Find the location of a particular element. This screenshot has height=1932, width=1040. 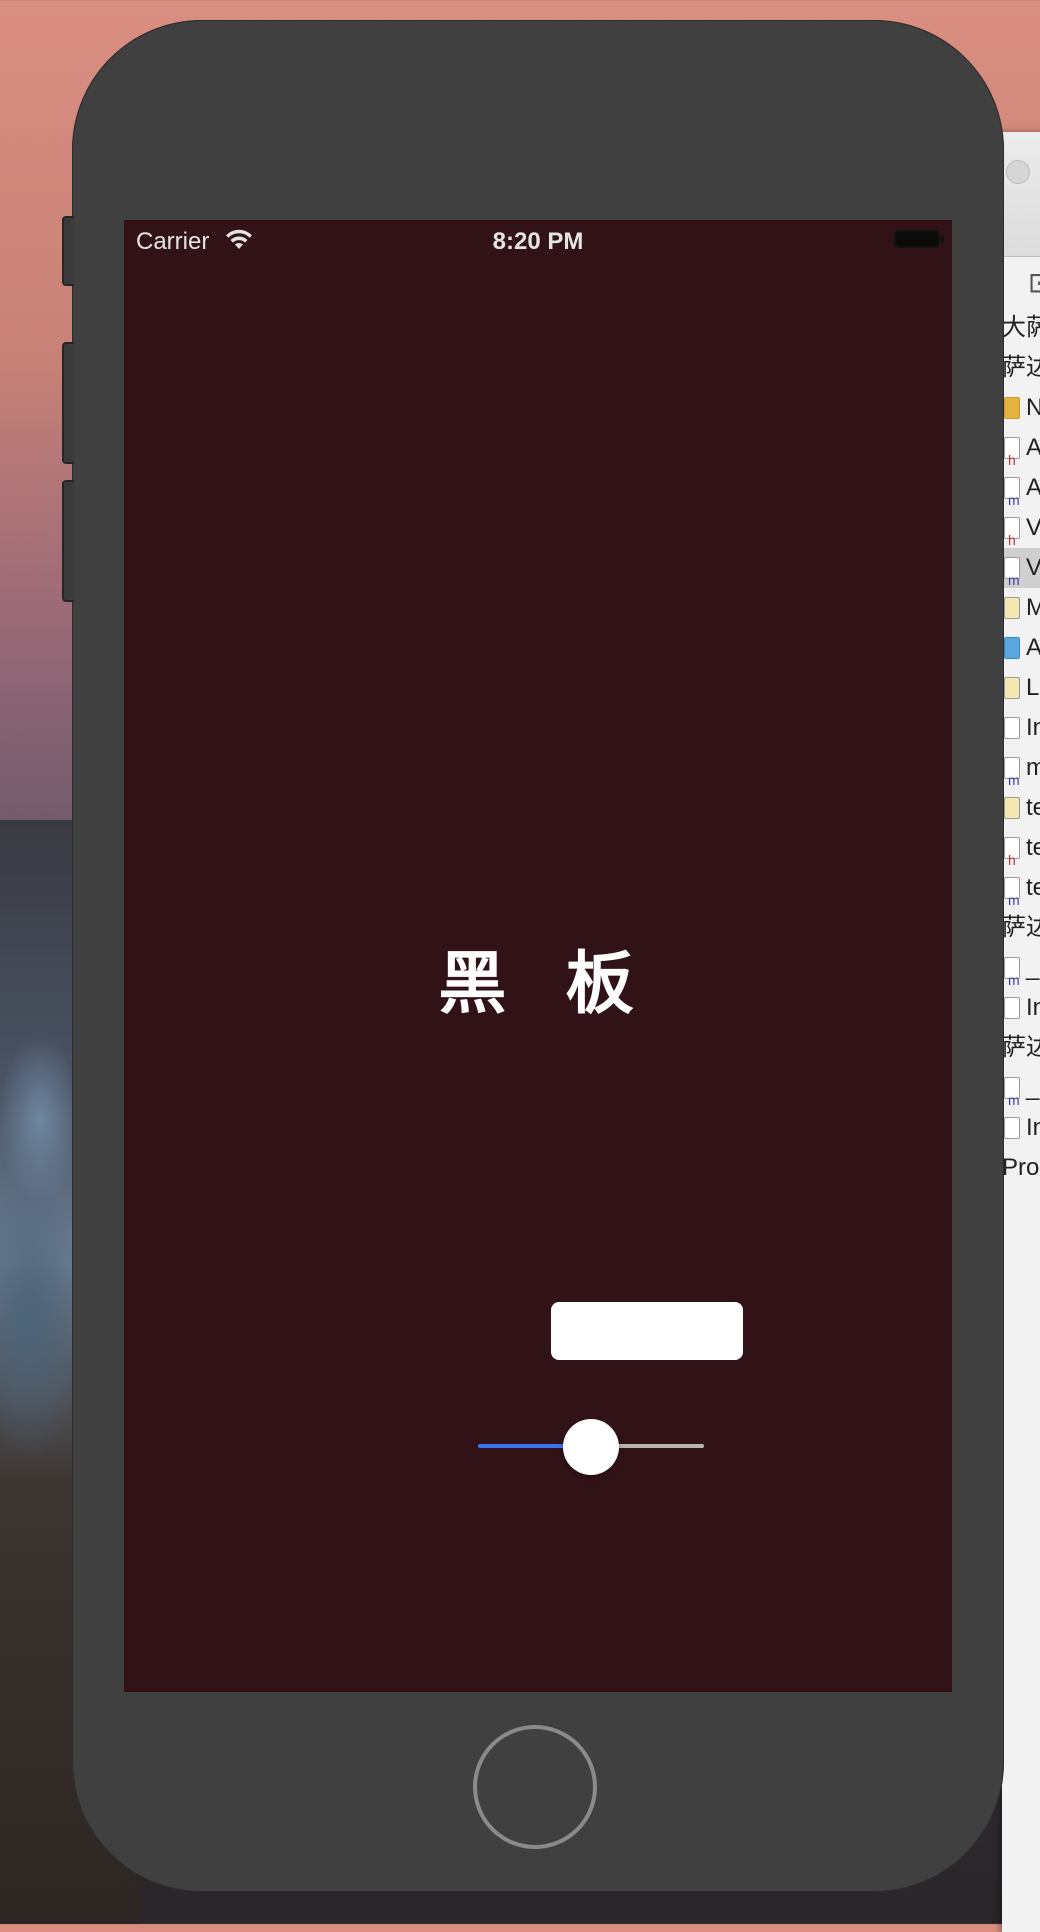

navigator-row: A is located at coordinates (1021, 648).